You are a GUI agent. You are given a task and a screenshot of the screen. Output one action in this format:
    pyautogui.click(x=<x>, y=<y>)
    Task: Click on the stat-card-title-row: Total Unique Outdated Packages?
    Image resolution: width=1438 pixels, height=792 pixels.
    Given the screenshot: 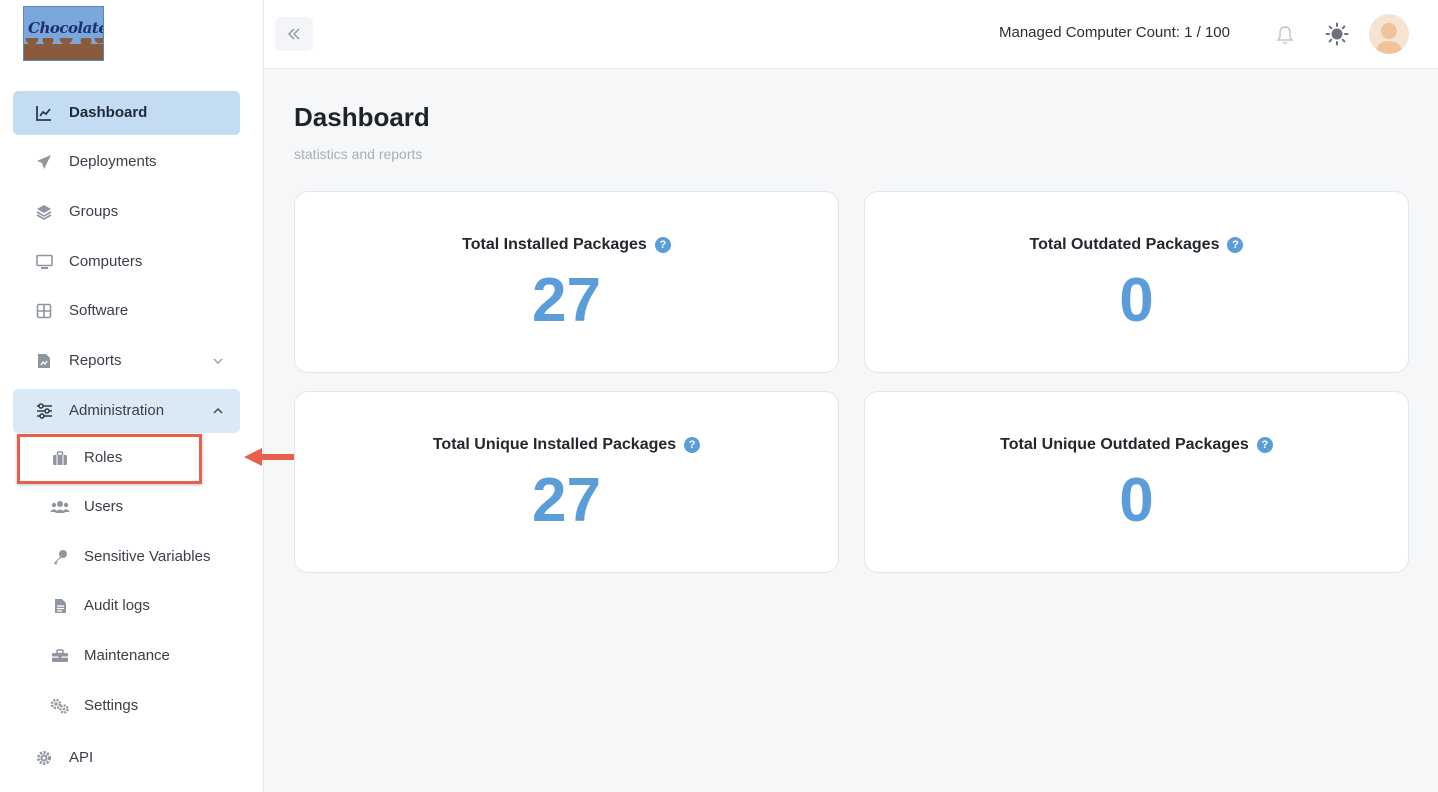 What is the action you would take?
    pyautogui.click(x=1136, y=445)
    